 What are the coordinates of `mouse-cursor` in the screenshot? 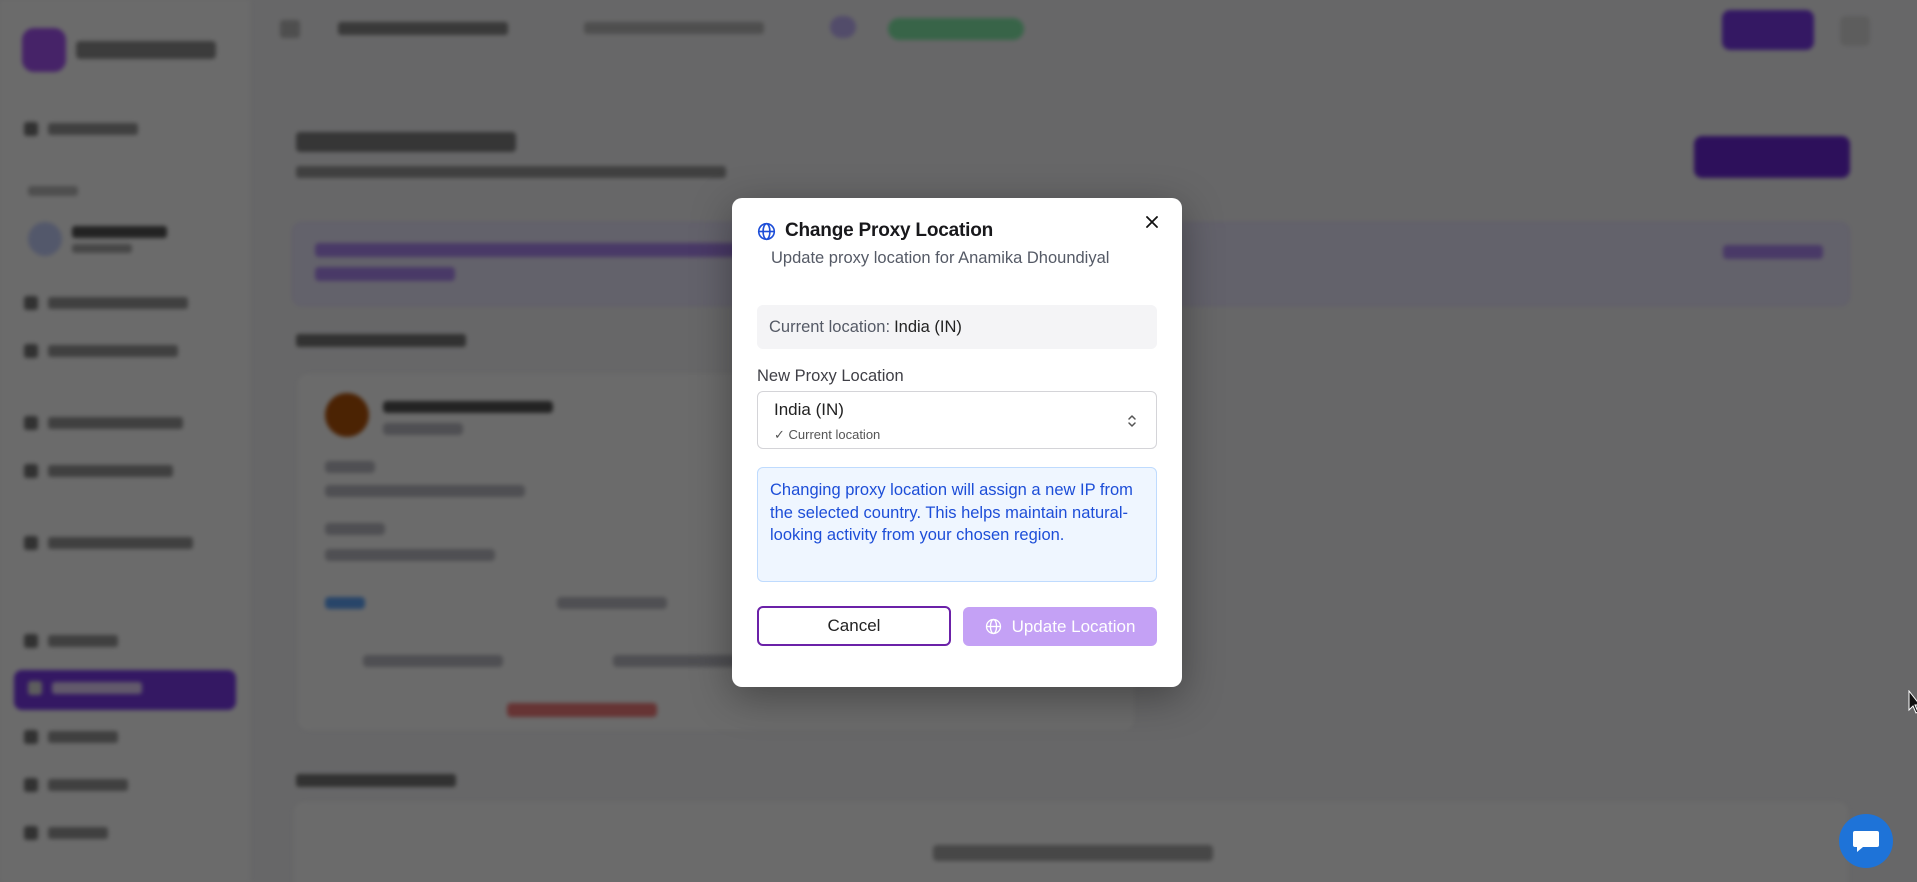 It's located at (1912, 701).